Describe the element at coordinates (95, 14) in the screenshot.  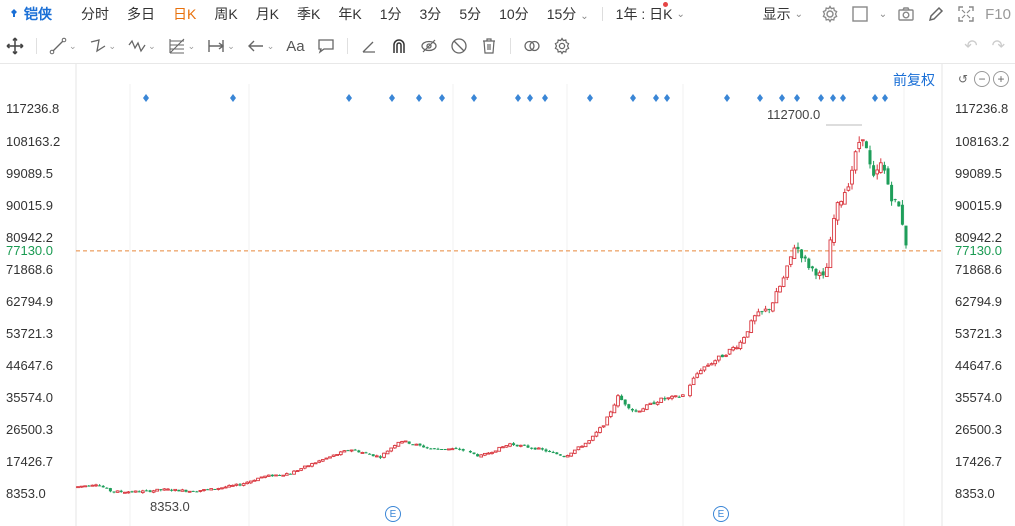
I see `tab-period: 分时` at that location.